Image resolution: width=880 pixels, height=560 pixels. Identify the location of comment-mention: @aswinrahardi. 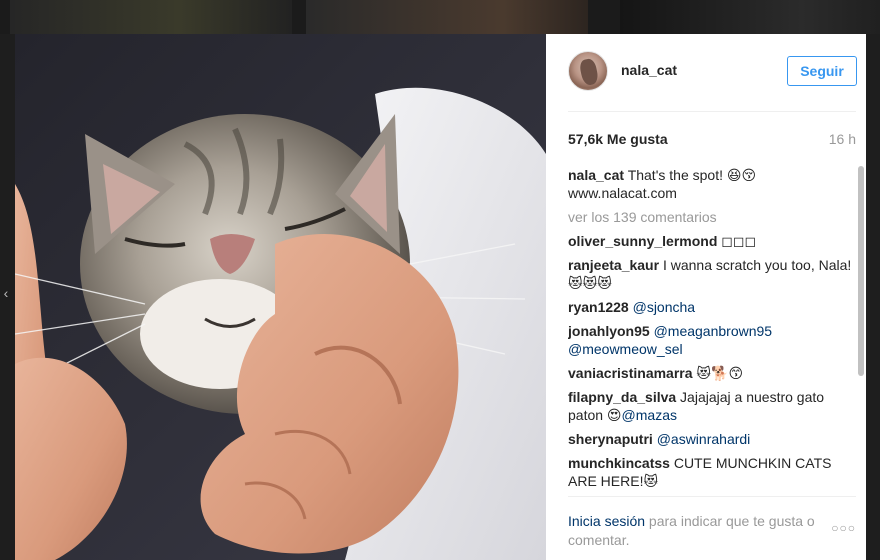
(704, 439).